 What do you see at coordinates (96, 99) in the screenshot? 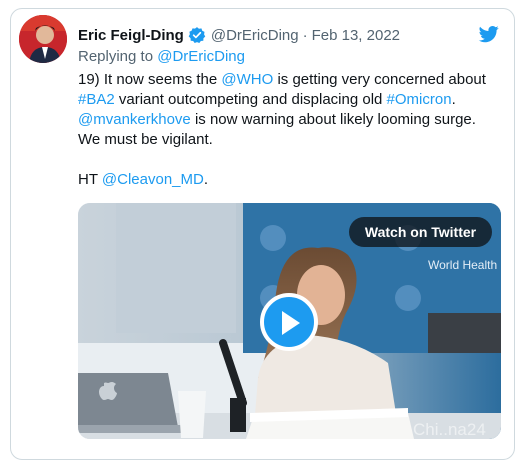
I see `hashtag-ba2: #BA2` at bounding box center [96, 99].